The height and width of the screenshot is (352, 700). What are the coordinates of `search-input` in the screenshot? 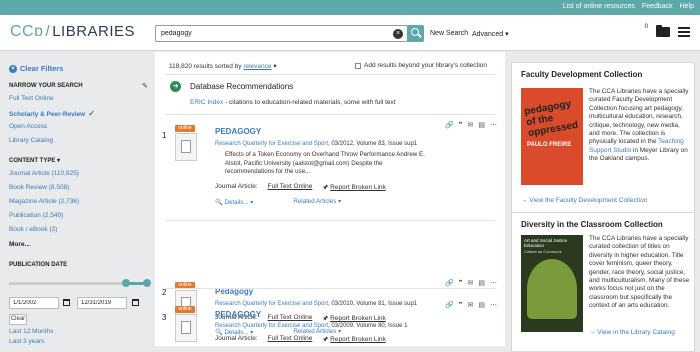 It's located at (276, 33).